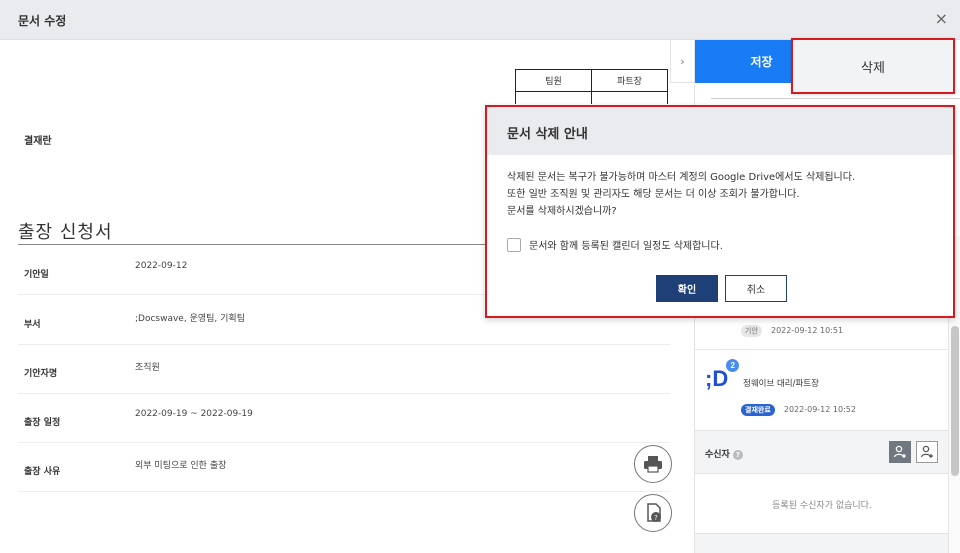  Describe the element at coordinates (547, 134) in the screenshot. I see `modal-title: 문서 삭제 안내` at that location.